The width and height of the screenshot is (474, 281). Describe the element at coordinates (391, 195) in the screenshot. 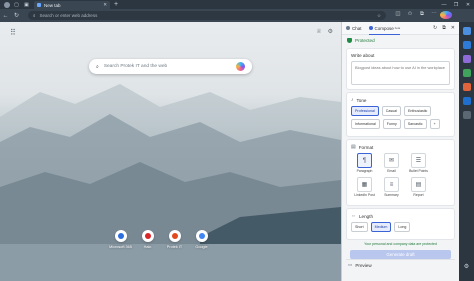

I see `format-label: Summary` at that location.